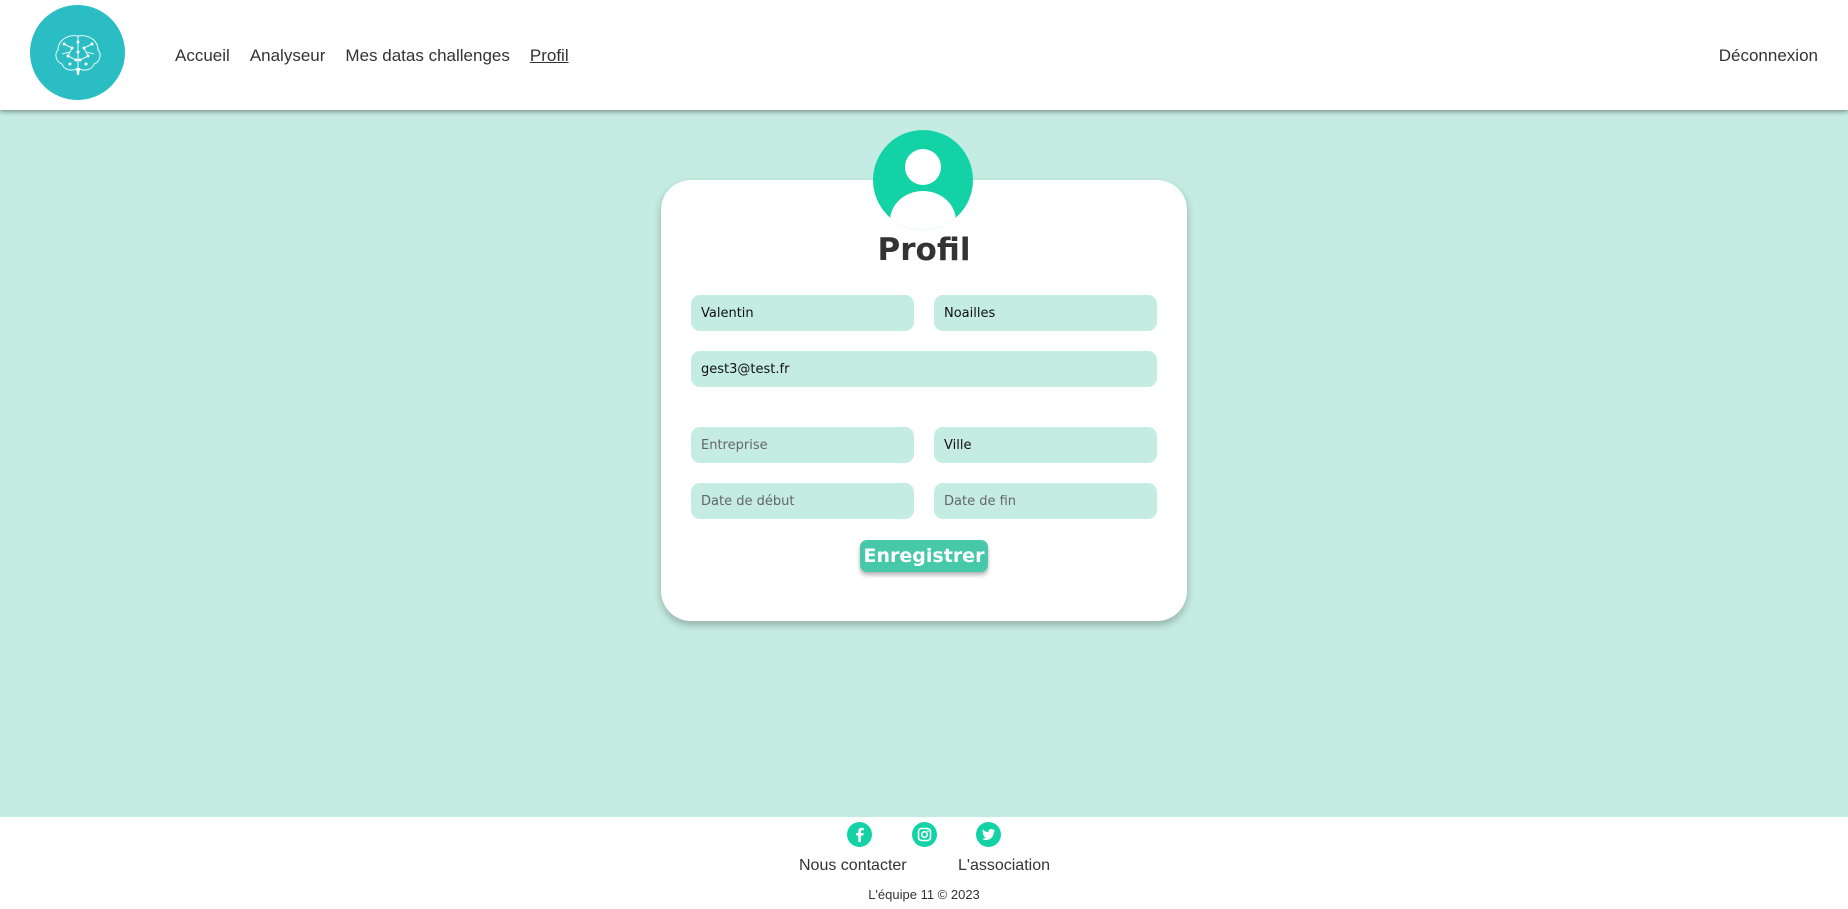 The width and height of the screenshot is (1848, 909). What do you see at coordinates (1004, 866) in the screenshot?
I see `association-link: L'association` at bounding box center [1004, 866].